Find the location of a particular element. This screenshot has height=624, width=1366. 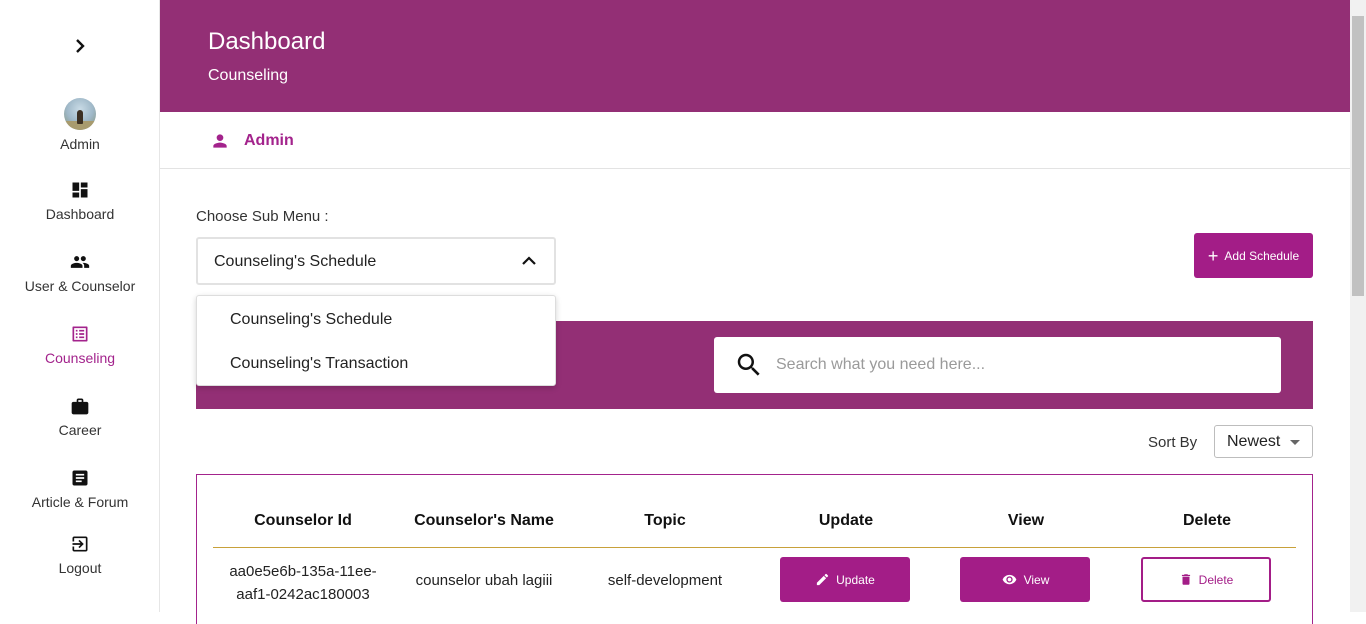

column-header-counselor-id: Counselor Id is located at coordinates (303, 520).